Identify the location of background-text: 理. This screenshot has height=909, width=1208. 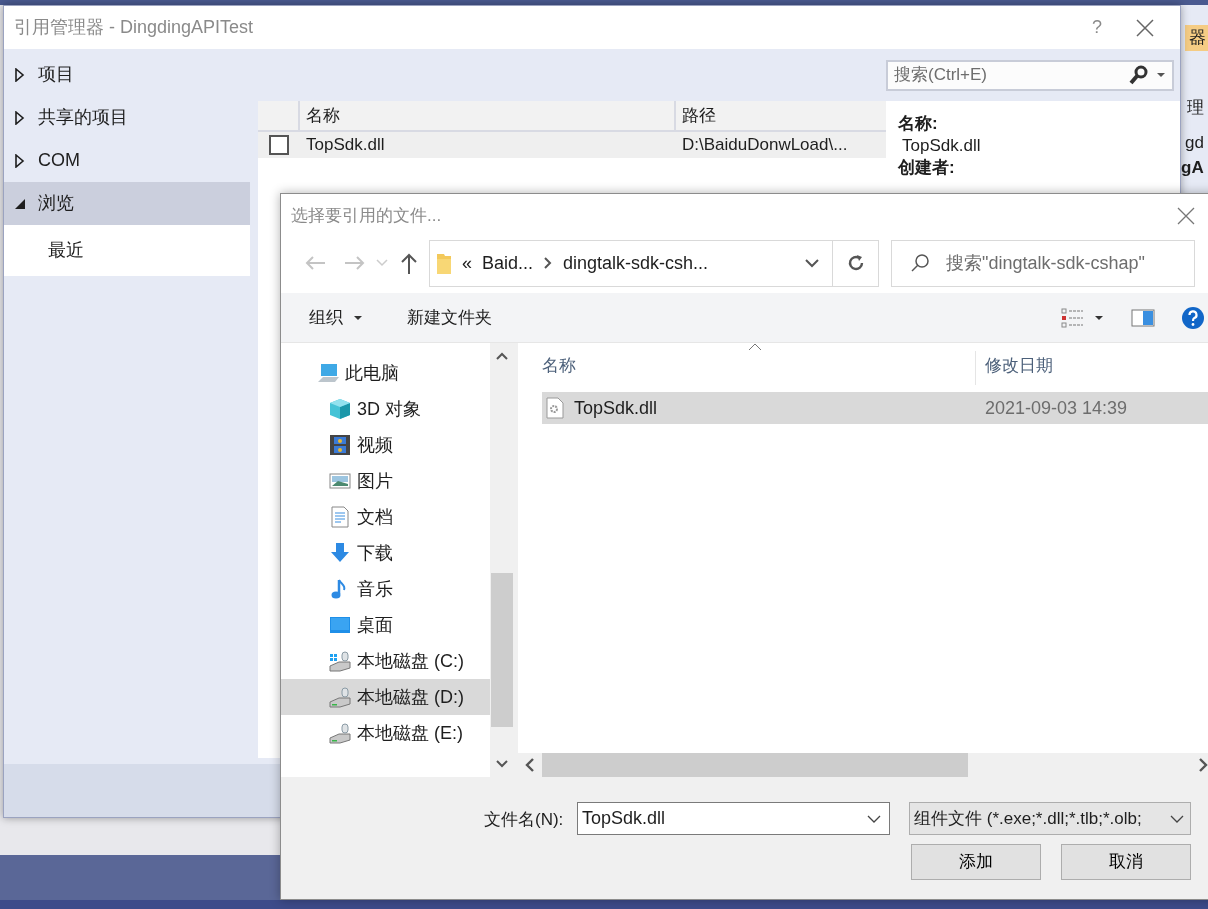
(1195, 108).